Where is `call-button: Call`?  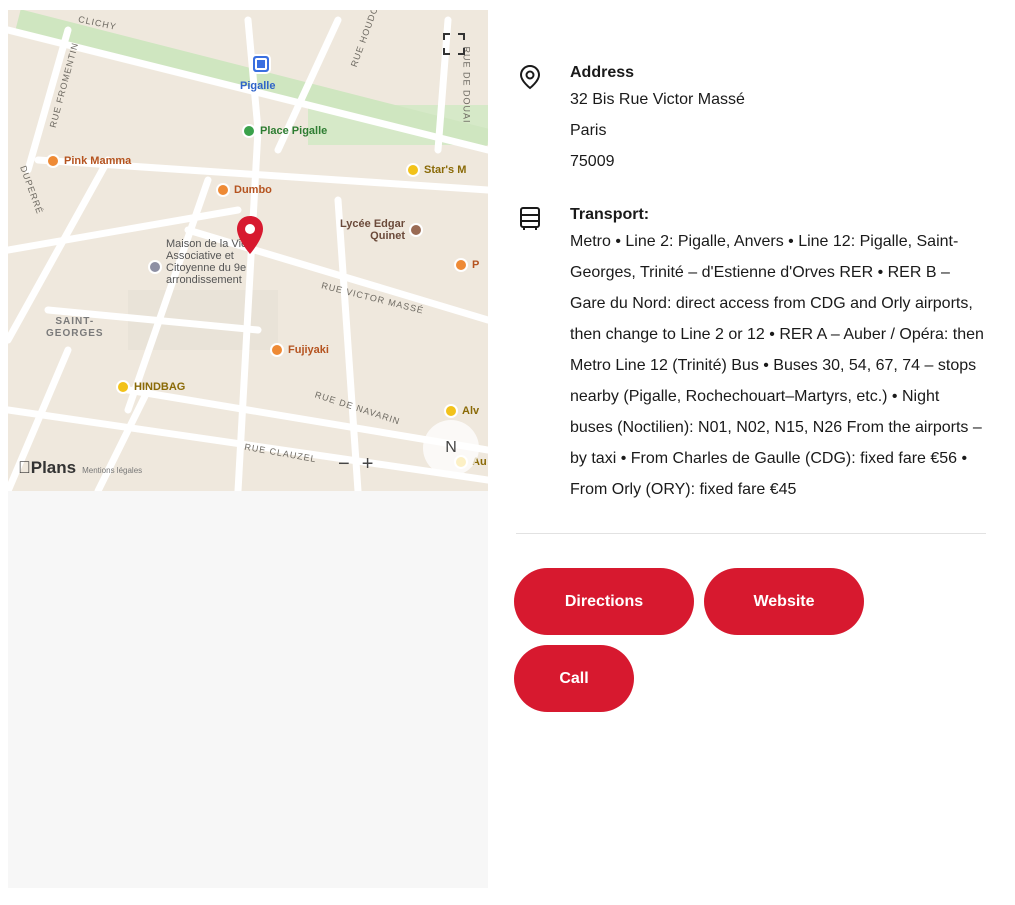
call-button: Call is located at coordinates (574, 678).